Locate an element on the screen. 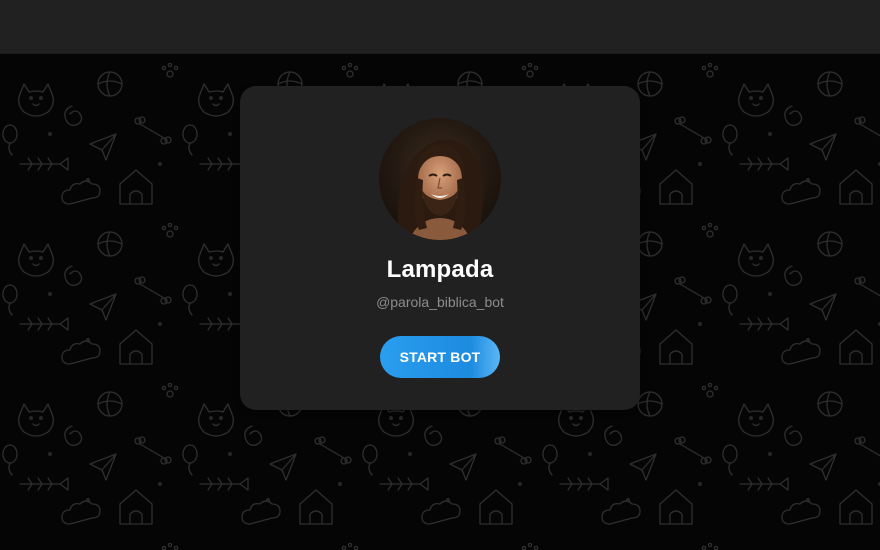 Image resolution: width=880 pixels, height=550 pixels. start-bot-button: START BOT is located at coordinates (440, 357).